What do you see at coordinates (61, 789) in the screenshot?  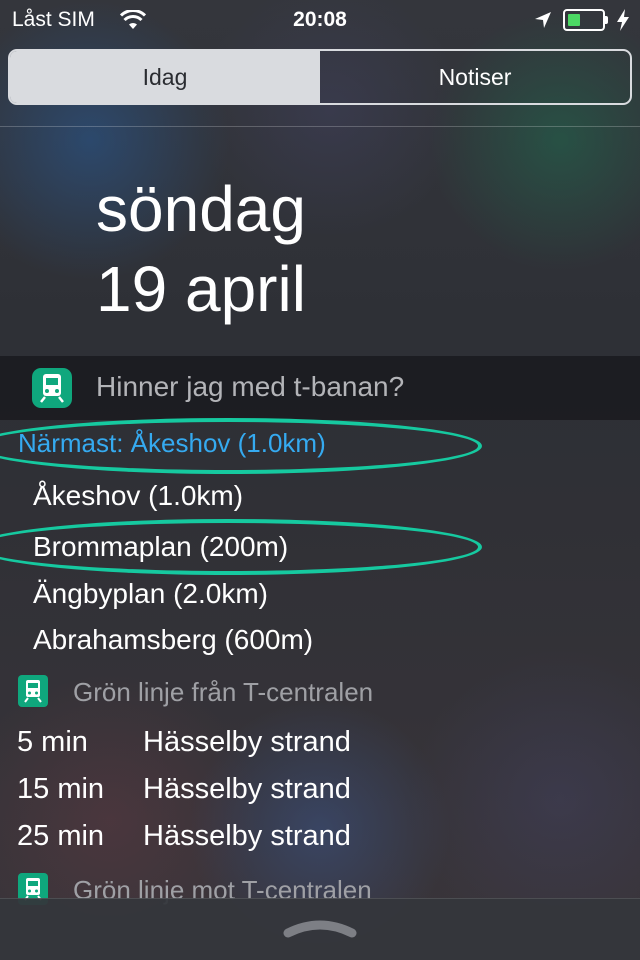 I see `departure-time: 15 min` at bounding box center [61, 789].